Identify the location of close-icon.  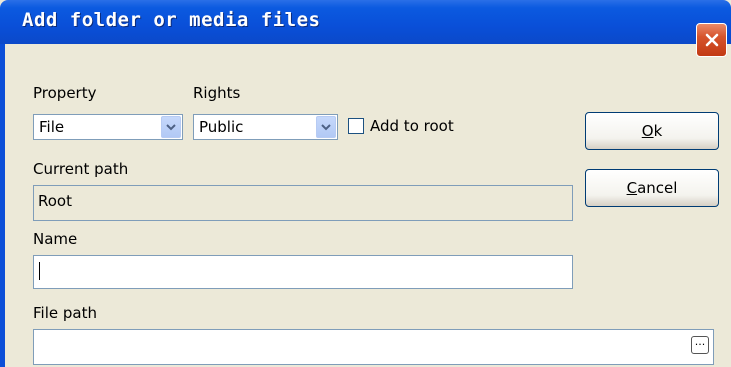
(712, 40).